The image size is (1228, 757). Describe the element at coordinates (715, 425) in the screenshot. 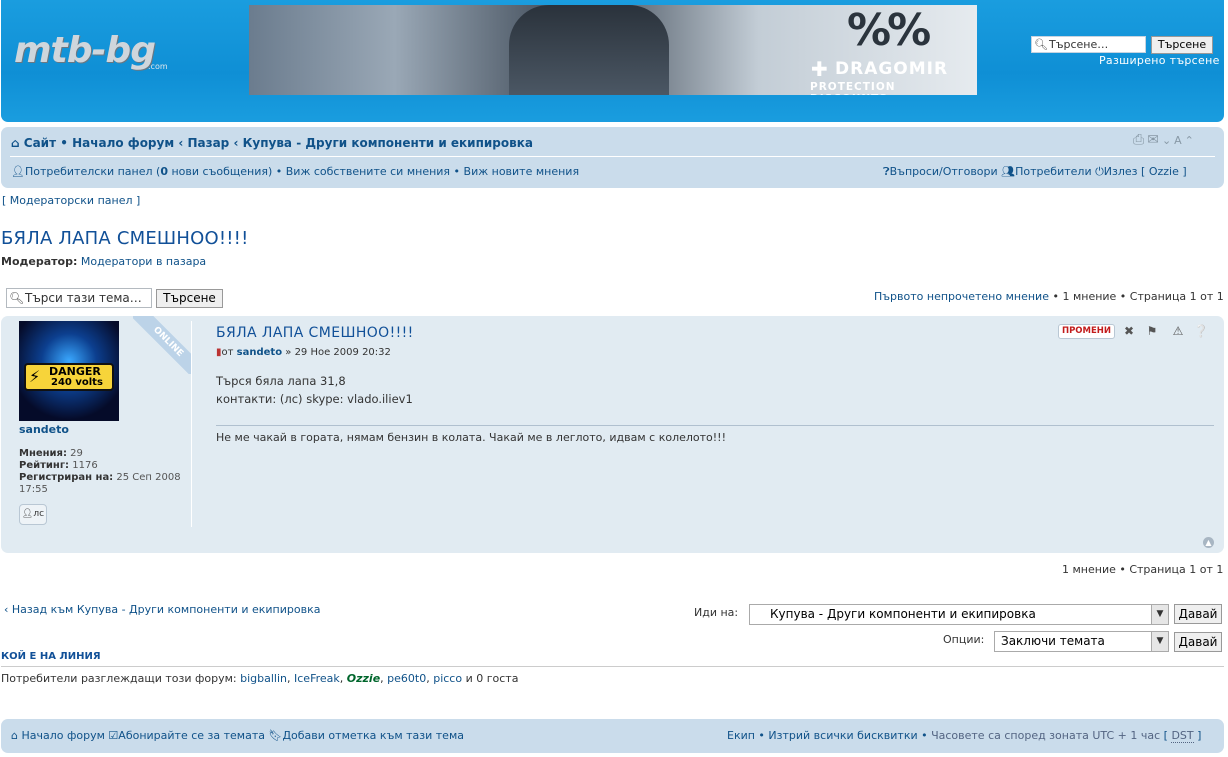

I see `signature-divider` at that location.